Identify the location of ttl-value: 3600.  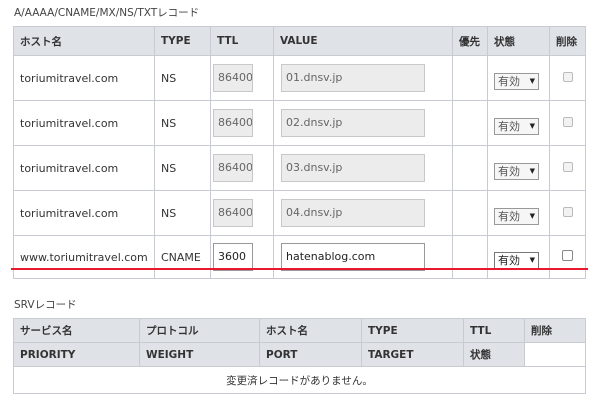
(232, 256).